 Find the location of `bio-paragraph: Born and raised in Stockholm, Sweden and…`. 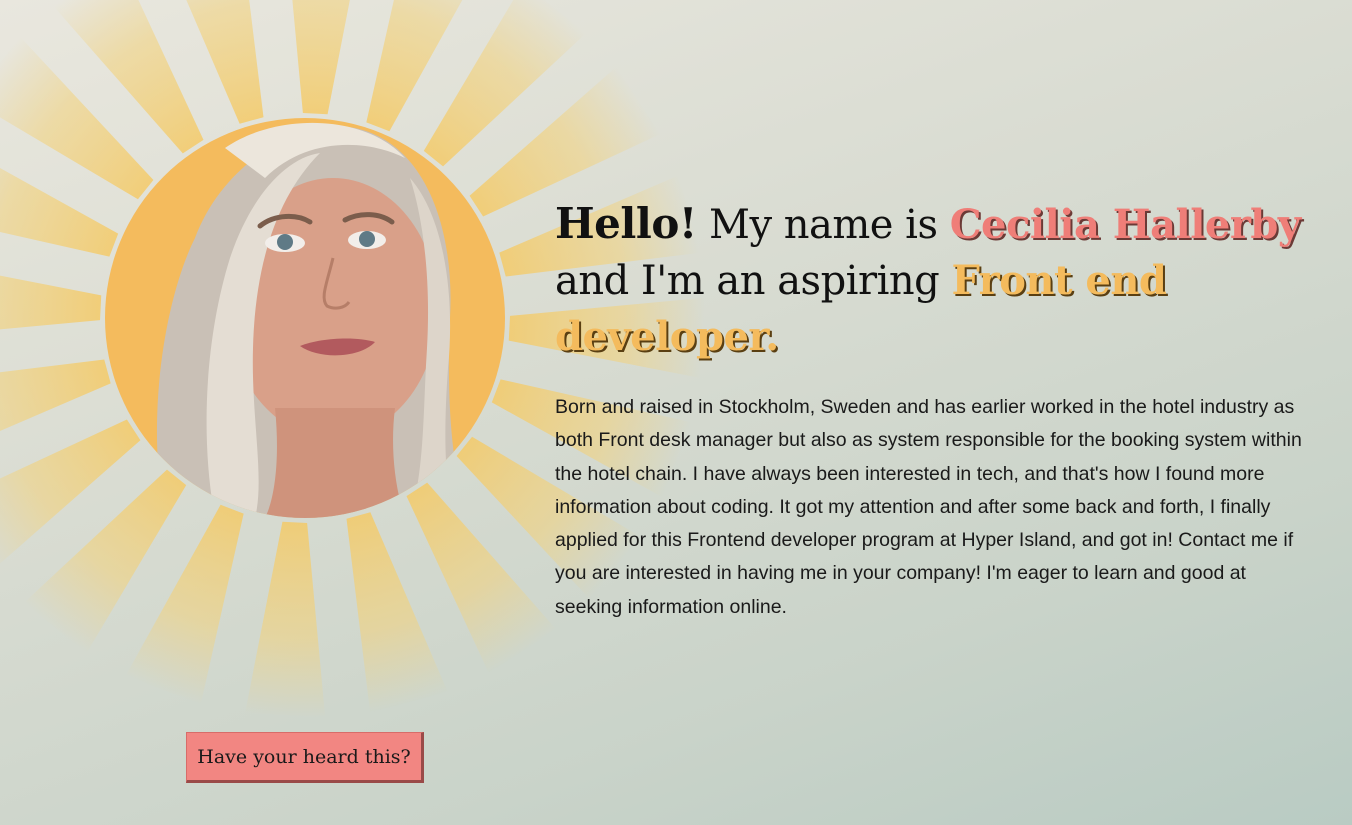

bio-paragraph: Born and raised in Stockholm, Sweden and… is located at coordinates (928, 507).